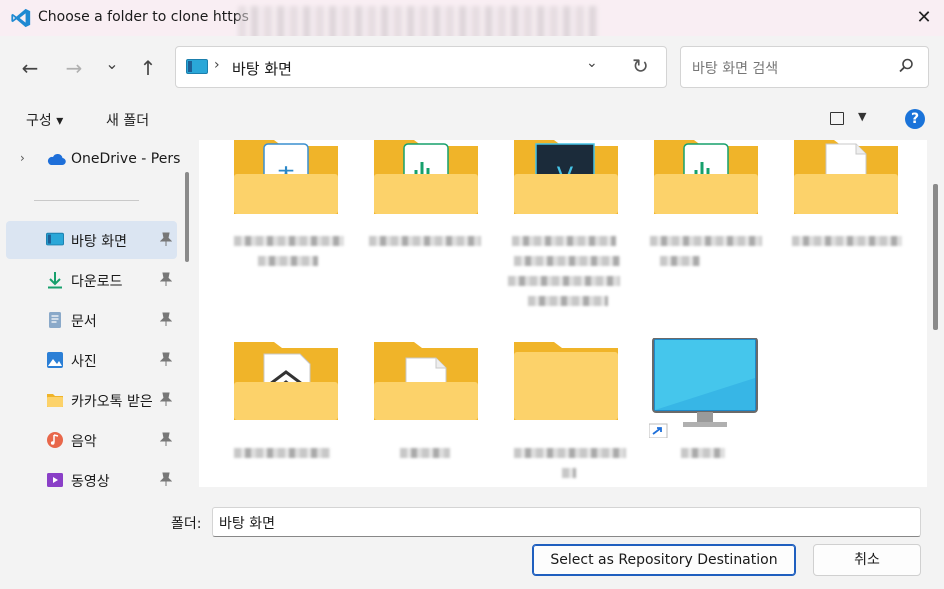  Describe the element at coordinates (86, 200) in the screenshot. I see `sidebar-divider` at that location.